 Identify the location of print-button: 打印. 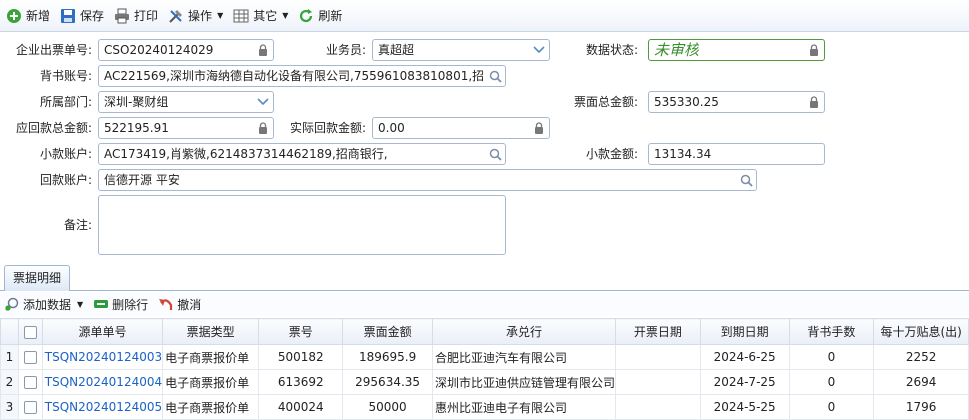
(138, 16).